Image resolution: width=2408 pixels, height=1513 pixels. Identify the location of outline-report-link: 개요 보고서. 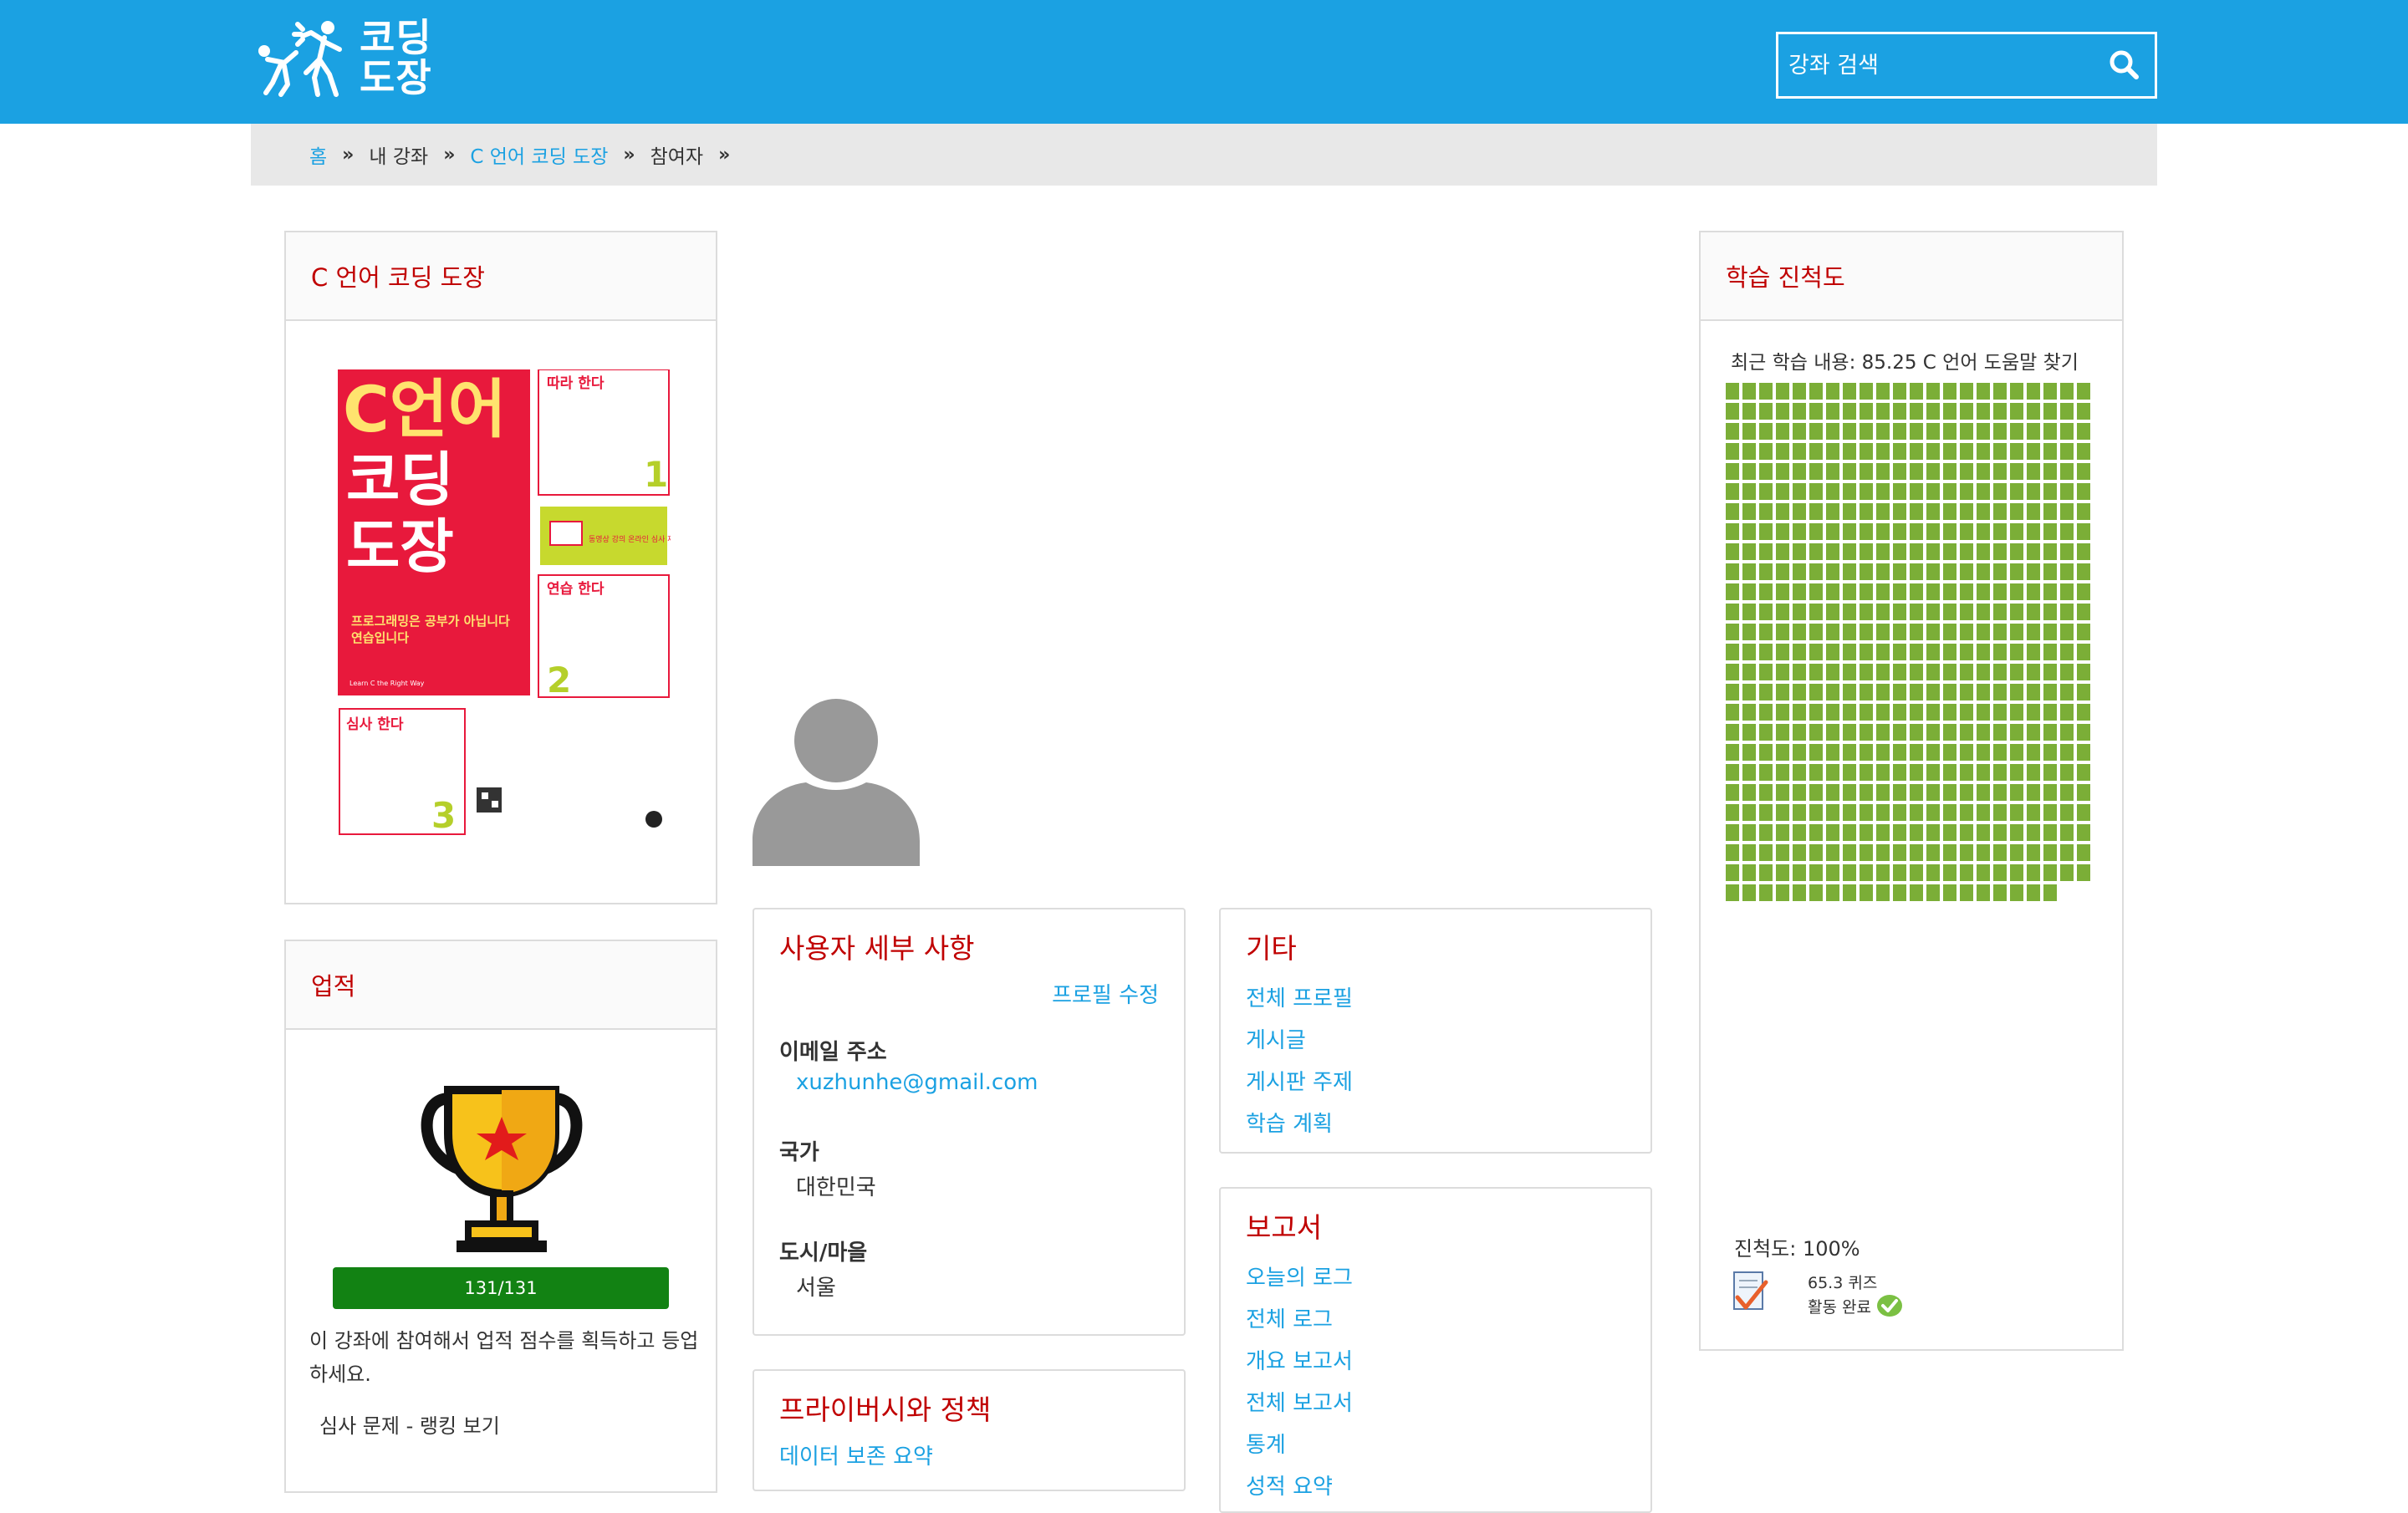
(1300, 1362).